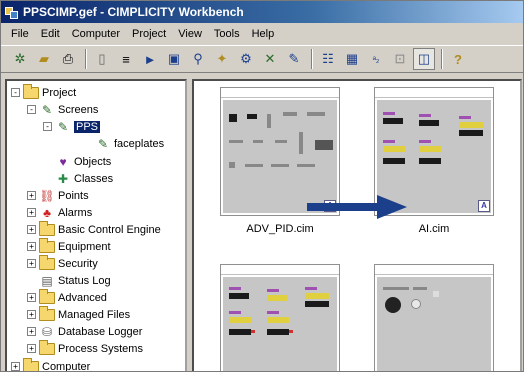 This screenshot has height=375, width=524. I want to click on tree-item-status-log: ▤ Status Log, so click(69, 280).